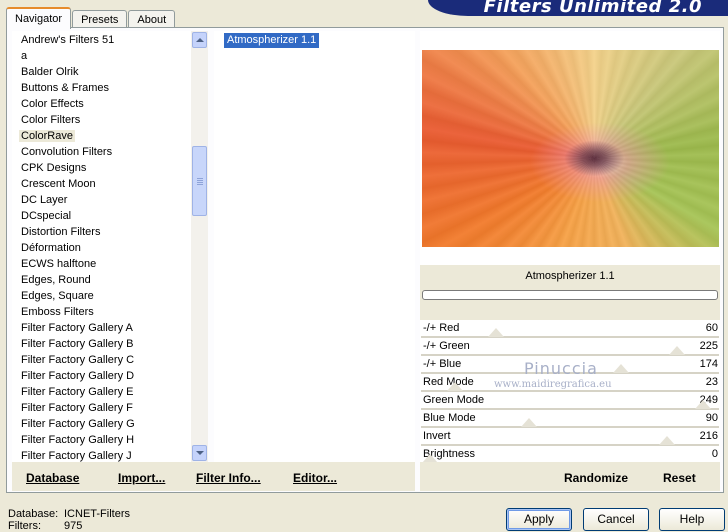 This screenshot has width=728, height=532. What do you see at coordinates (110, 232) in the screenshot?
I see `category-item: Distortion Filters` at bounding box center [110, 232].